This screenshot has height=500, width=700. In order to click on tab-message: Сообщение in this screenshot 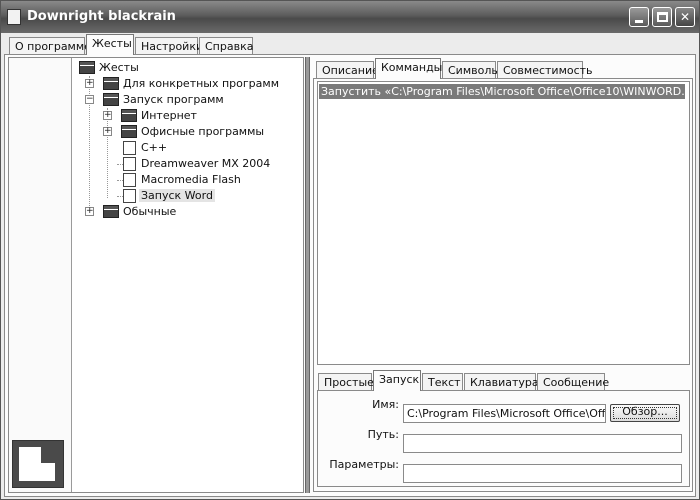, I will do `click(573, 382)`.